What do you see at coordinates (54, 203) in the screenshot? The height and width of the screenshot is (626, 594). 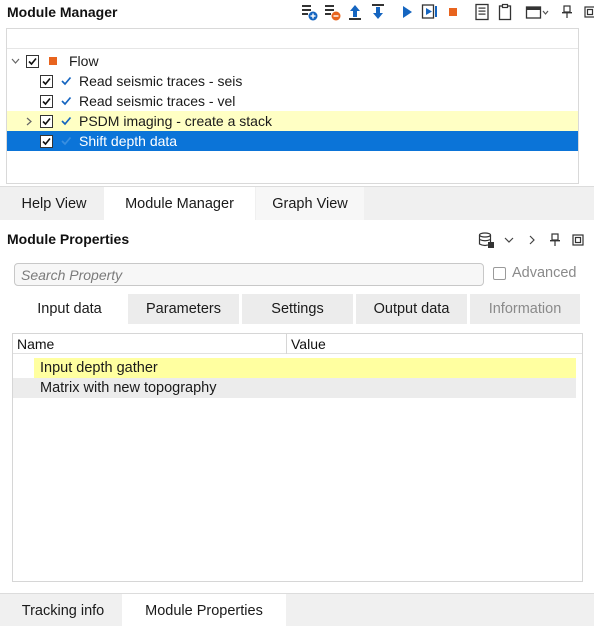 I see `tab-help-view: Help View` at bounding box center [54, 203].